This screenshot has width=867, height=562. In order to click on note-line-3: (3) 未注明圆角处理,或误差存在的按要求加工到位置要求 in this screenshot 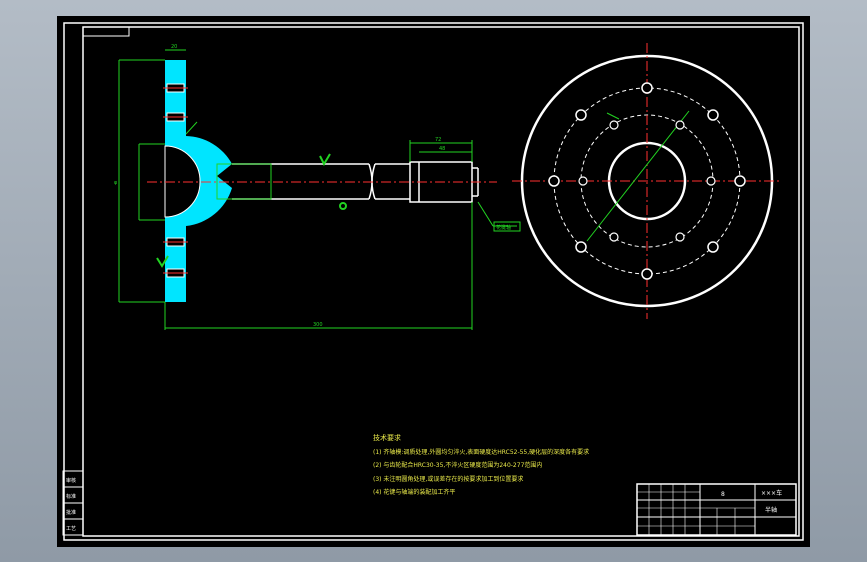, I will do `click(448, 479)`.